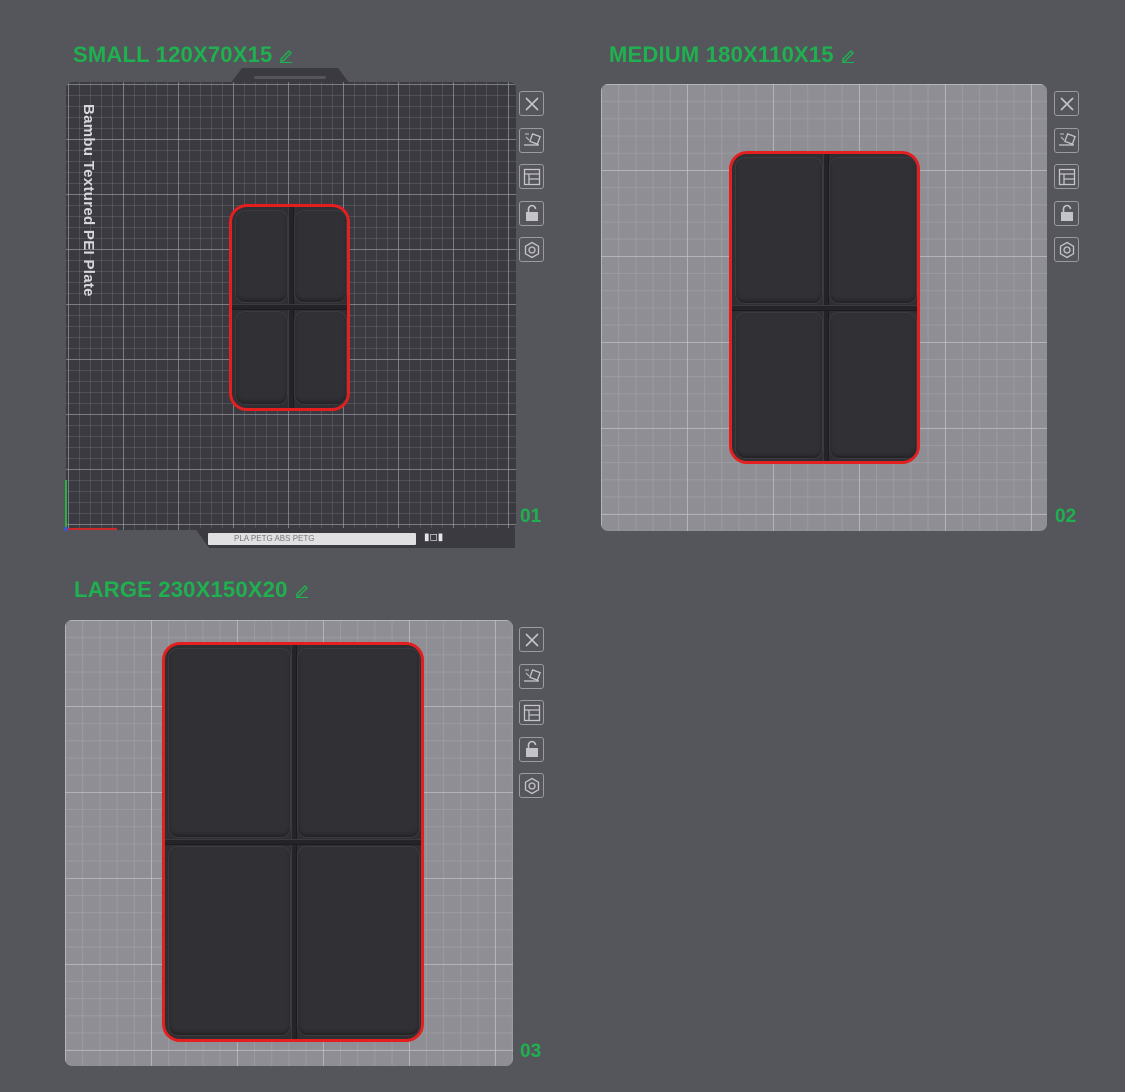  I want to click on plate-1-title: SMALL 120X70X15, so click(183, 55).